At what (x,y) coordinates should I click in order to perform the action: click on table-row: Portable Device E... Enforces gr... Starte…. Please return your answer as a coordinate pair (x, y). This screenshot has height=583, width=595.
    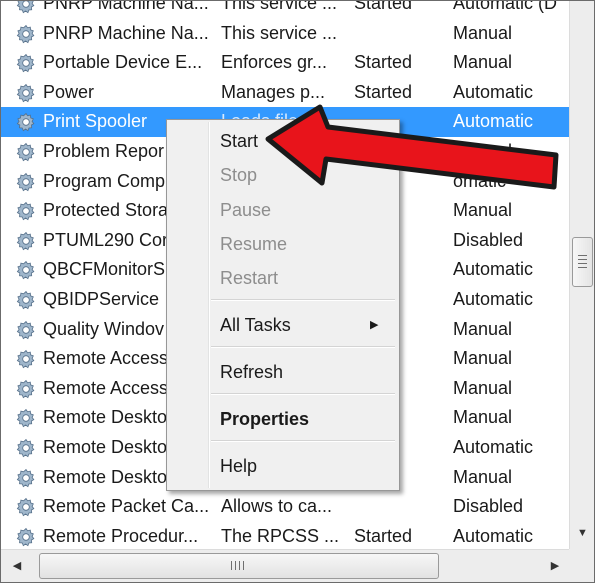
    Looking at the image, I should click on (285, 63).